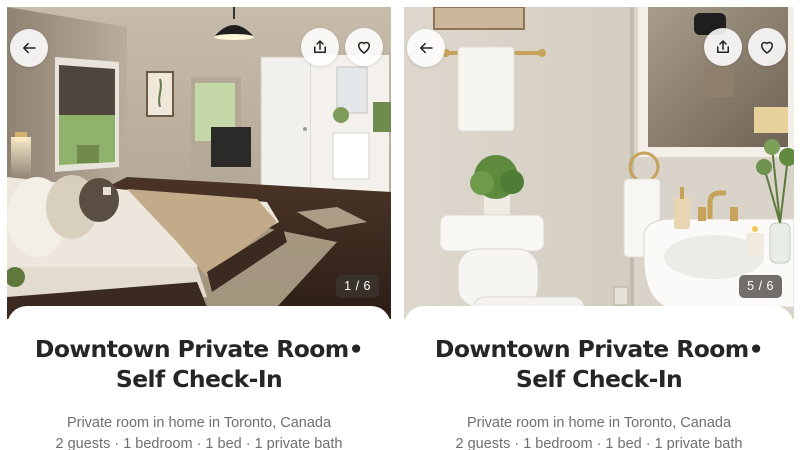 The height and width of the screenshot is (450, 800). What do you see at coordinates (760, 286) in the screenshot?
I see `photo-counter: 5 / 6` at bounding box center [760, 286].